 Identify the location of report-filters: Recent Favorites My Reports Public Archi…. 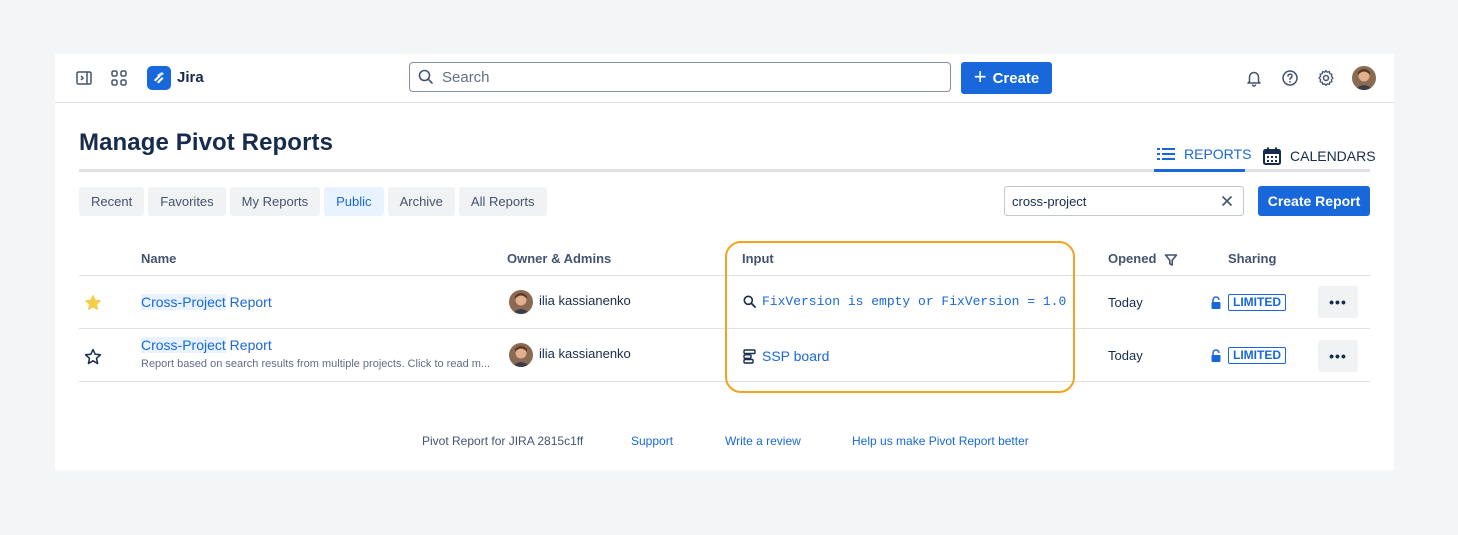
(315, 201).